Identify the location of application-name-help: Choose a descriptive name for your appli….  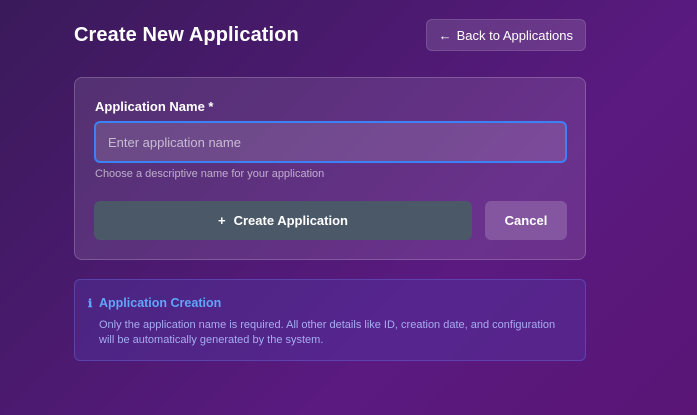
(210, 174).